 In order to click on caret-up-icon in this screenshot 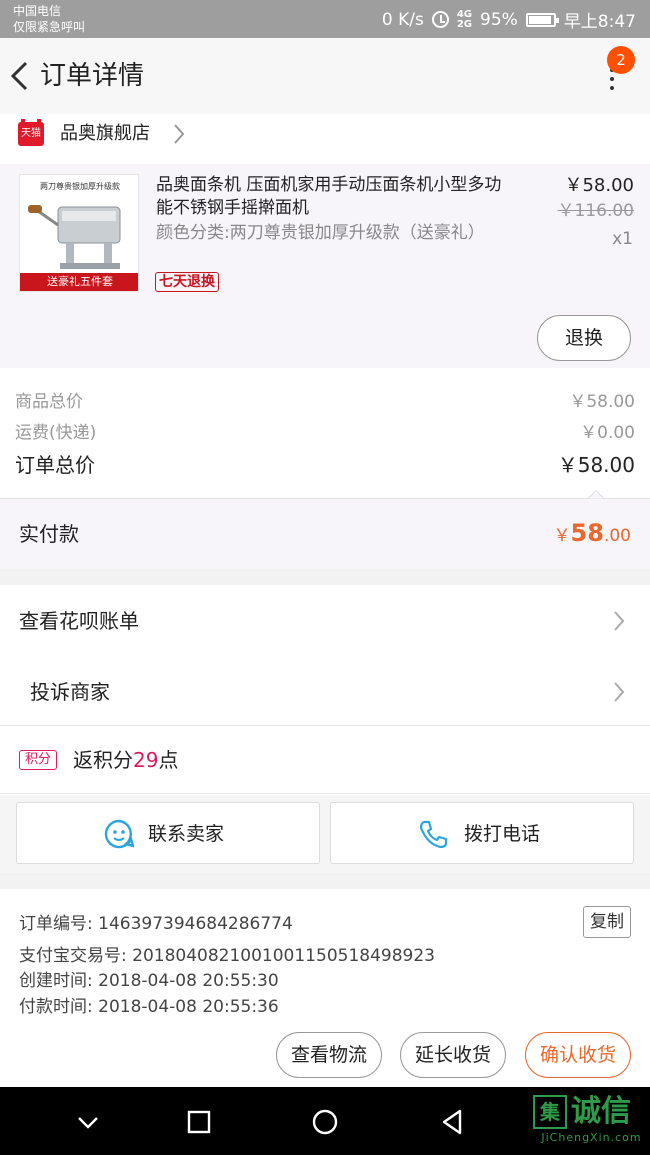, I will do `click(596, 494)`.